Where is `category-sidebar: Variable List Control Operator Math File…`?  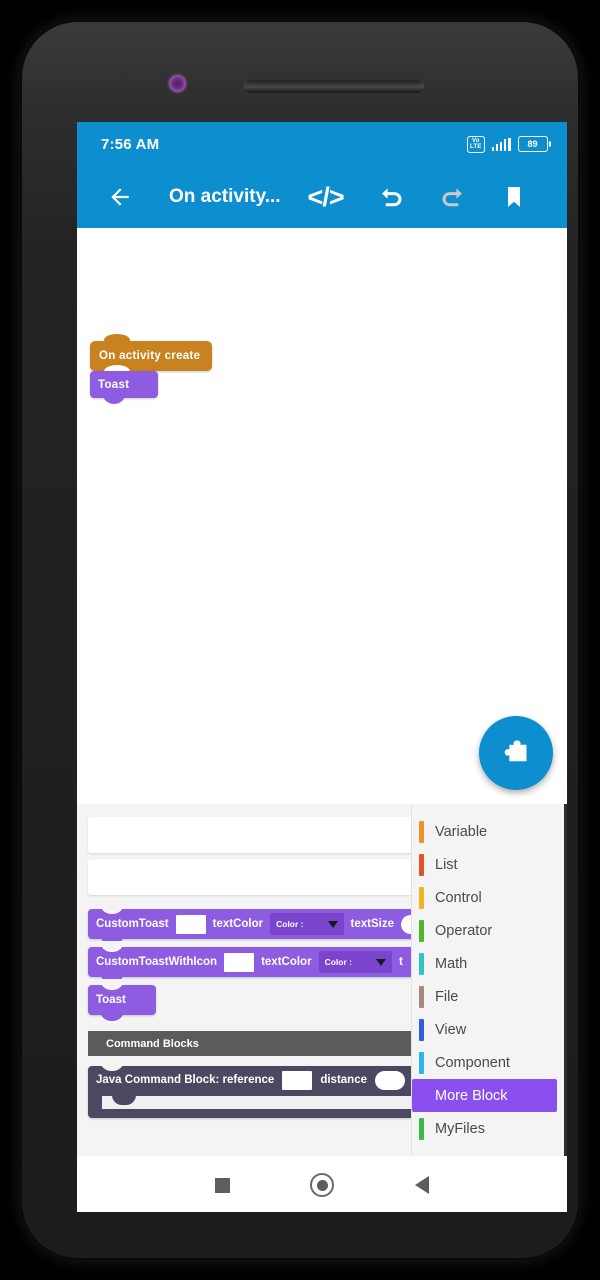
category-sidebar: Variable List Control Operator Math File… is located at coordinates (489, 980).